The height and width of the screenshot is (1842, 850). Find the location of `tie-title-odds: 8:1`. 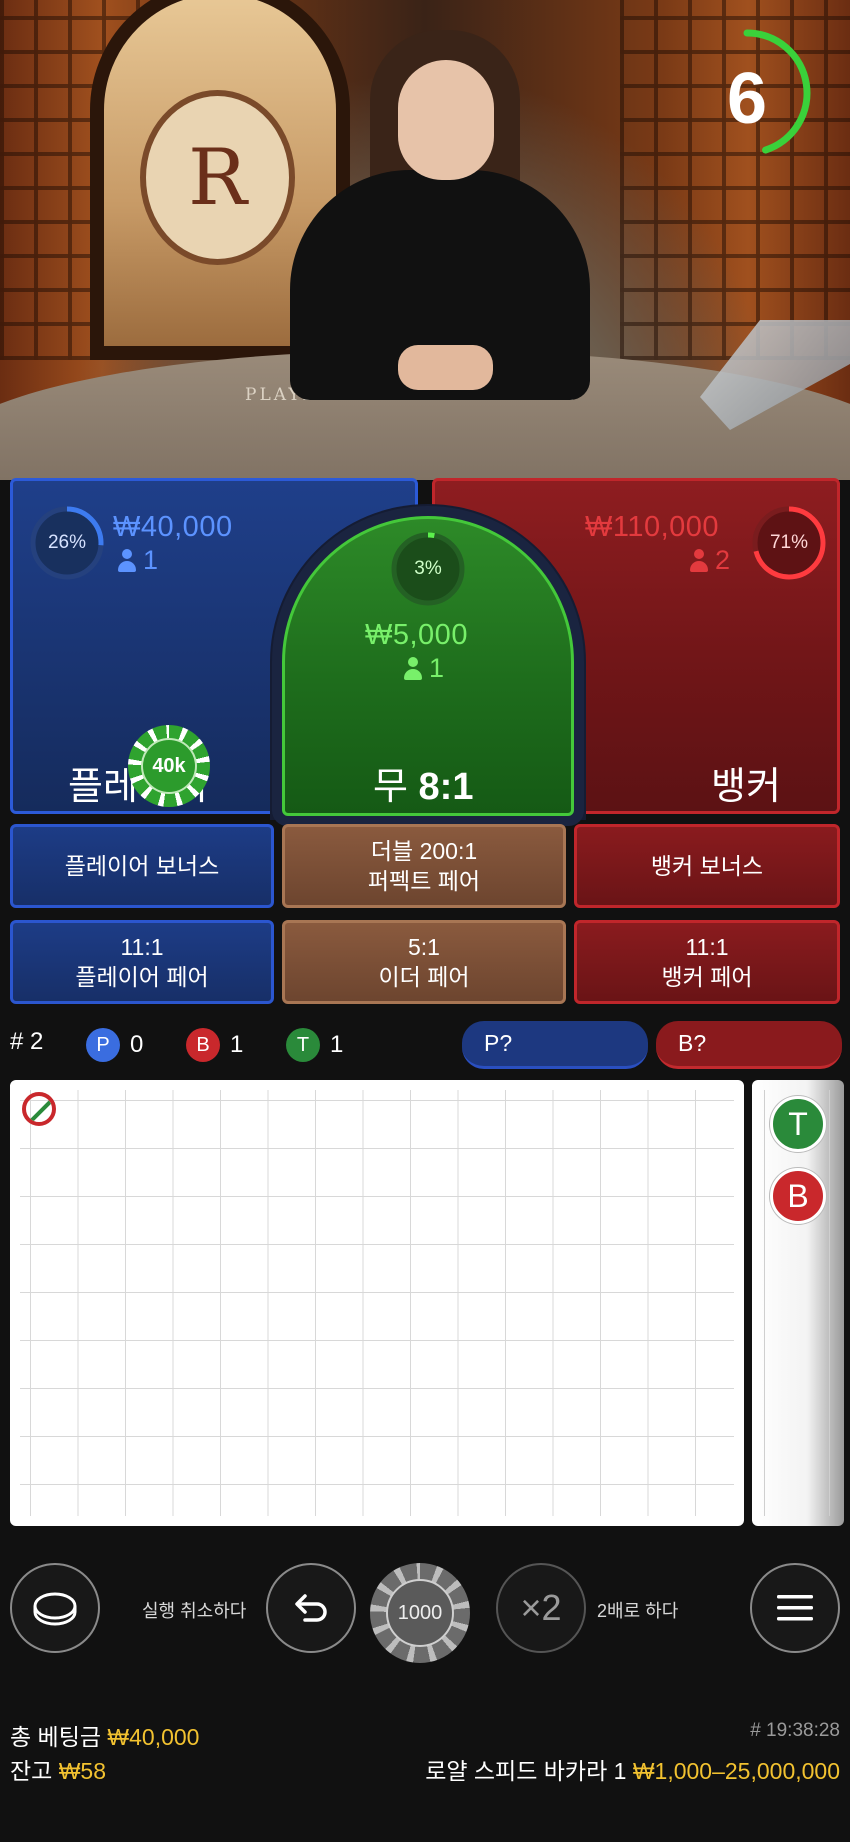

tie-title-odds: 8:1 is located at coordinates (446, 787).